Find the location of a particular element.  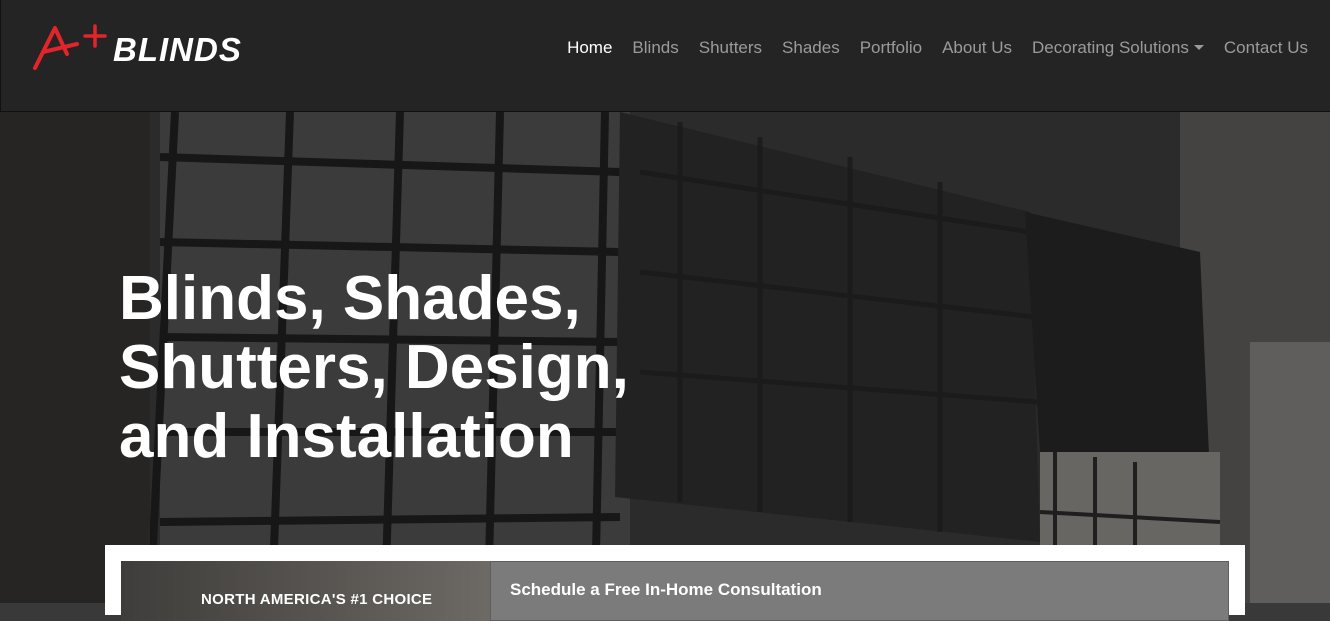

nav-decorating-solutions: Decorating Solutions is located at coordinates (1118, 48).